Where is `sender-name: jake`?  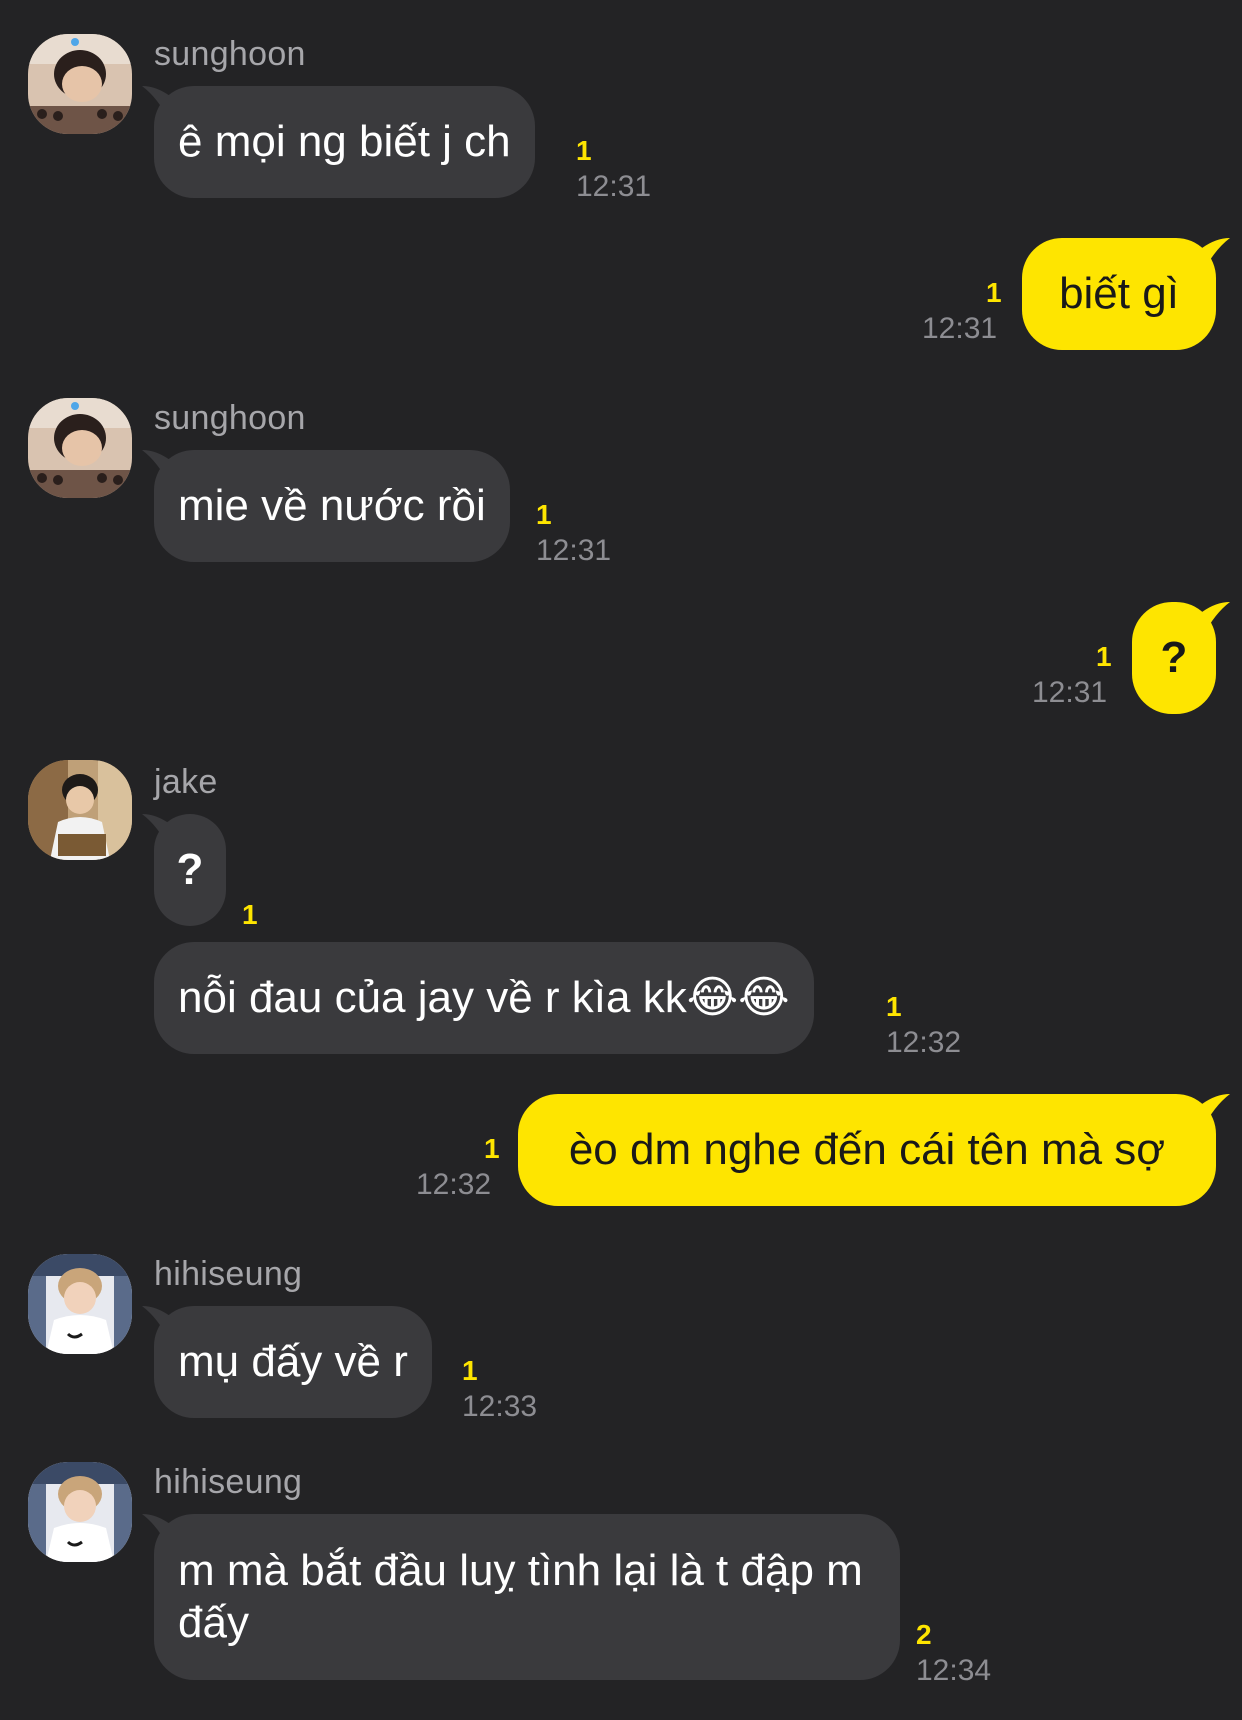 sender-name: jake is located at coordinates (186, 782).